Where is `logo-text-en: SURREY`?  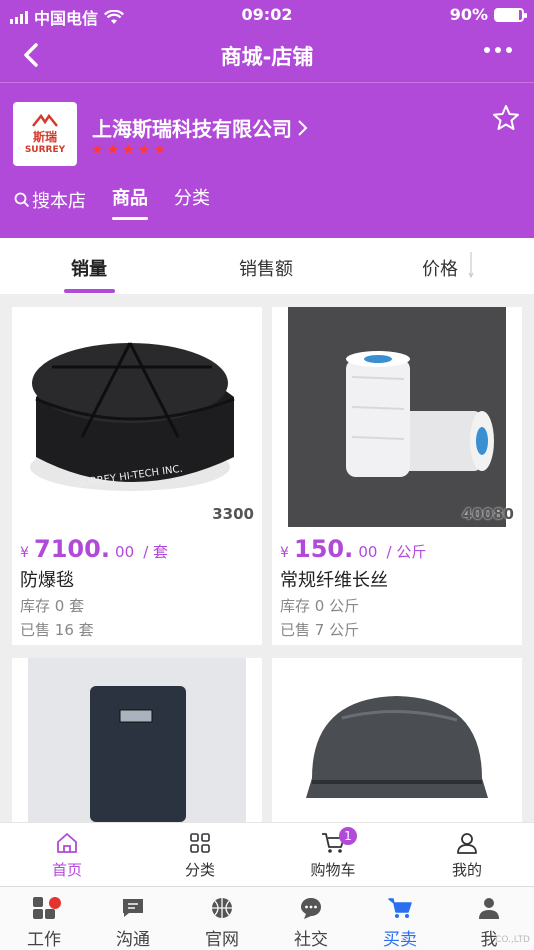
logo-text-en: SURREY is located at coordinates (45, 149).